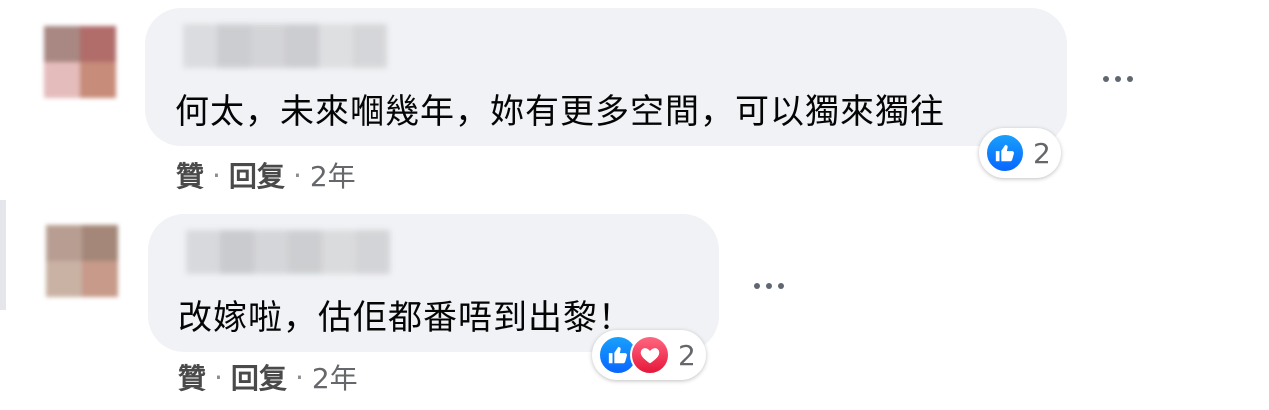 The image size is (1269, 410). I want to click on comment-text: 改嫁啦，估佢都番唔到出黎！, so click(405, 318).